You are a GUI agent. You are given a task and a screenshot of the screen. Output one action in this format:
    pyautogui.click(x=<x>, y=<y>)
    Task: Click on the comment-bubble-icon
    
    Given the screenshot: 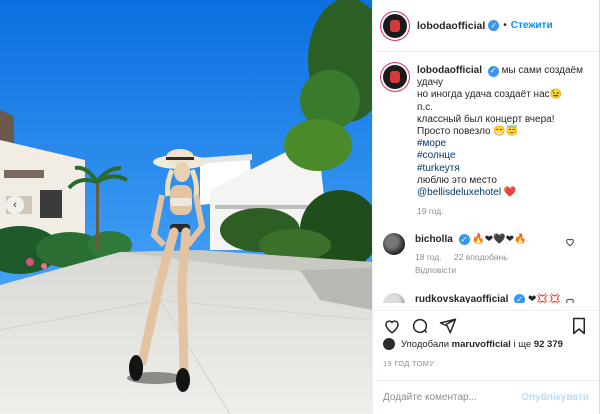 What is the action you would take?
    pyautogui.click(x=420, y=326)
    